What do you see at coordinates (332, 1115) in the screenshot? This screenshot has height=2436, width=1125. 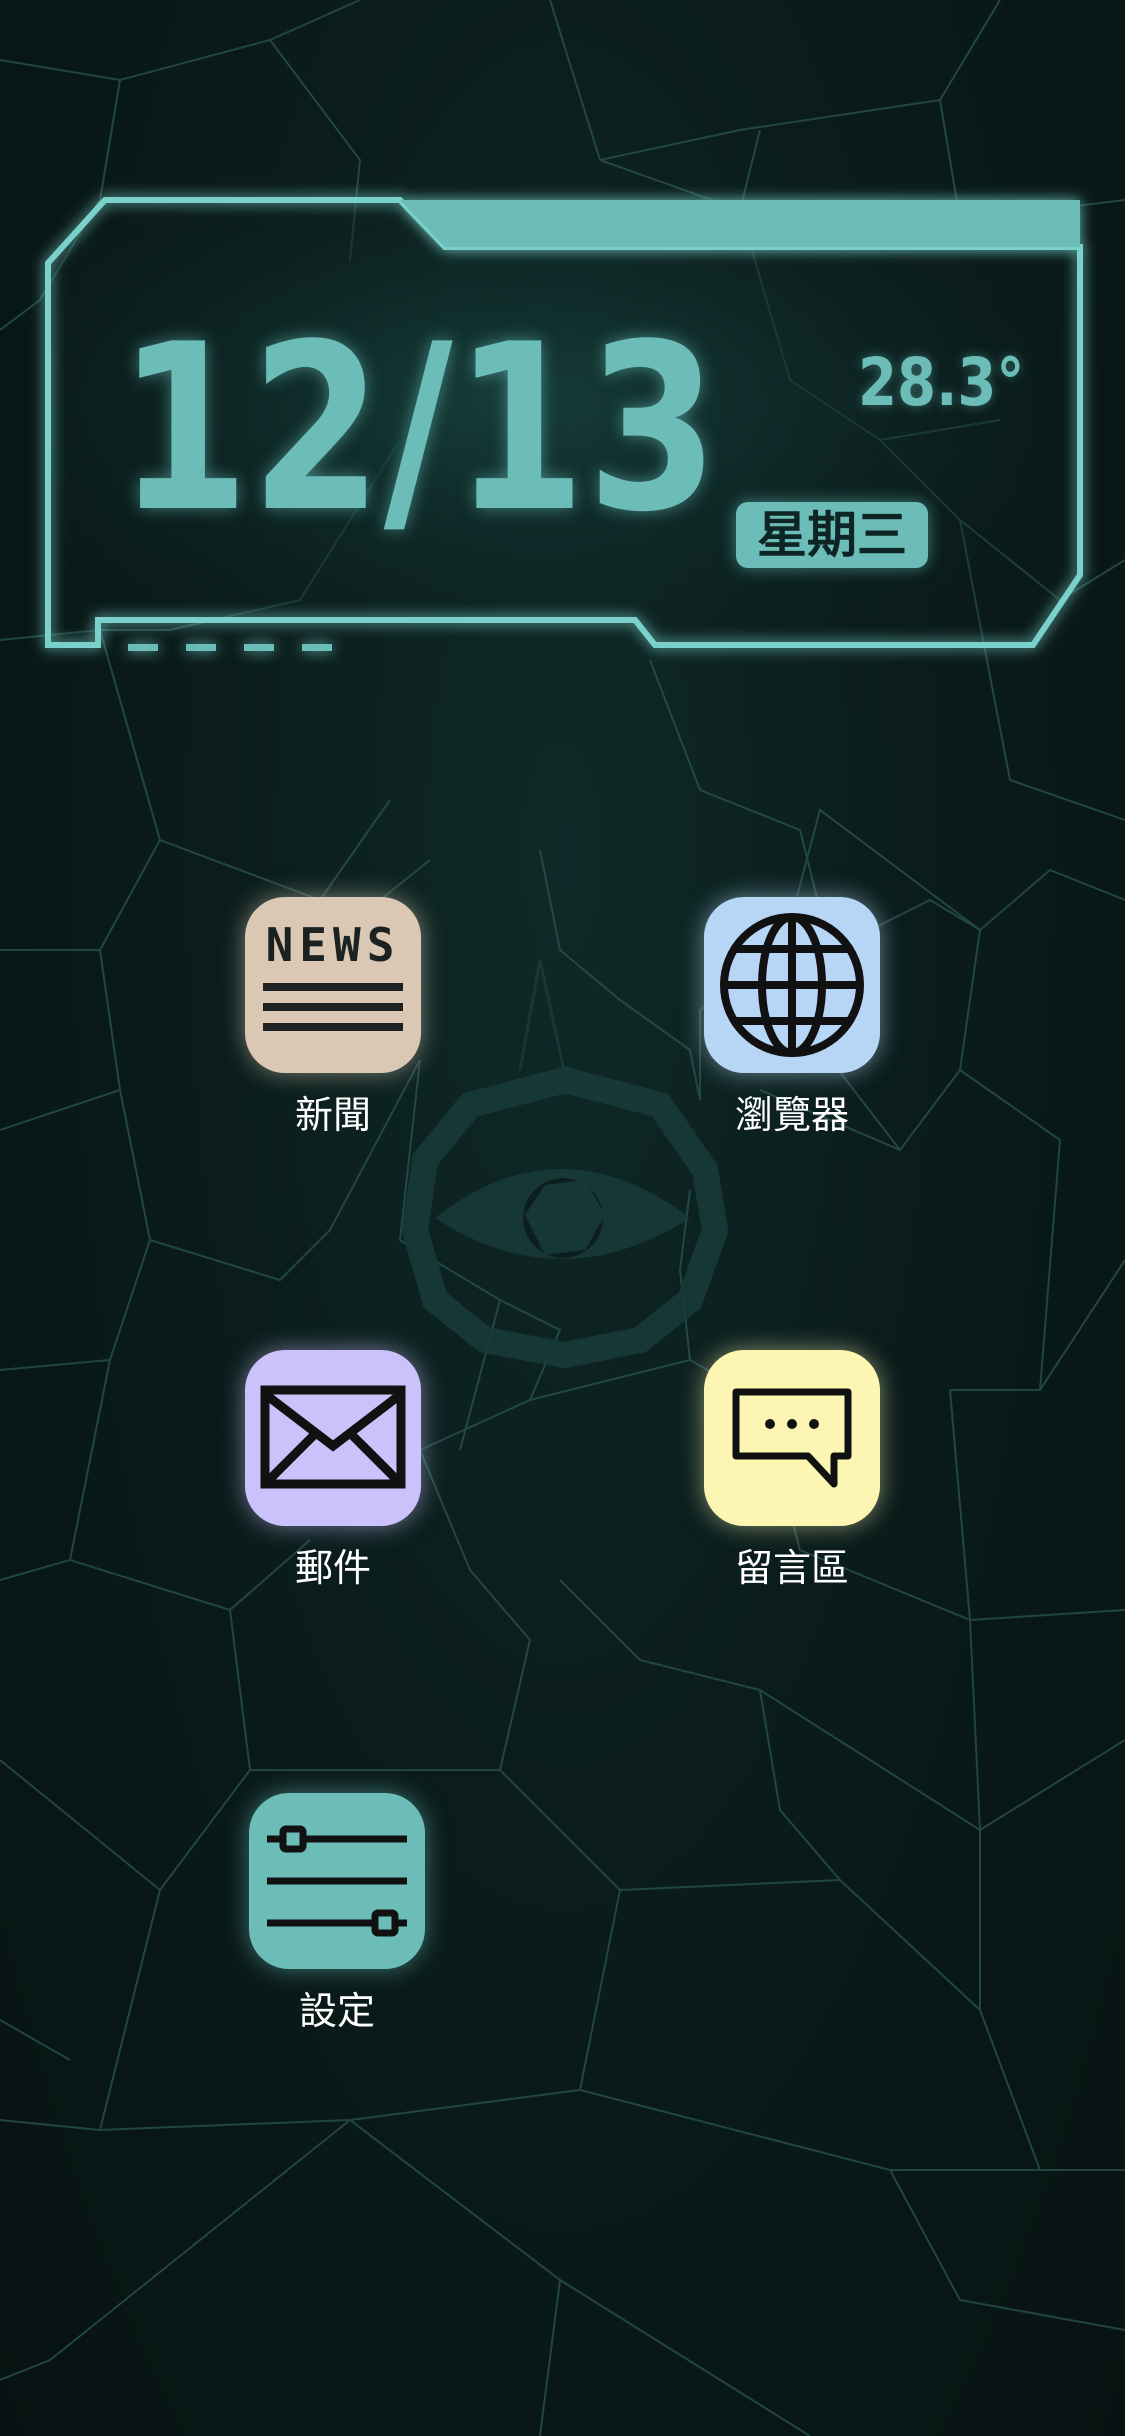 I see `app-news-label: 新聞` at bounding box center [332, 1115].